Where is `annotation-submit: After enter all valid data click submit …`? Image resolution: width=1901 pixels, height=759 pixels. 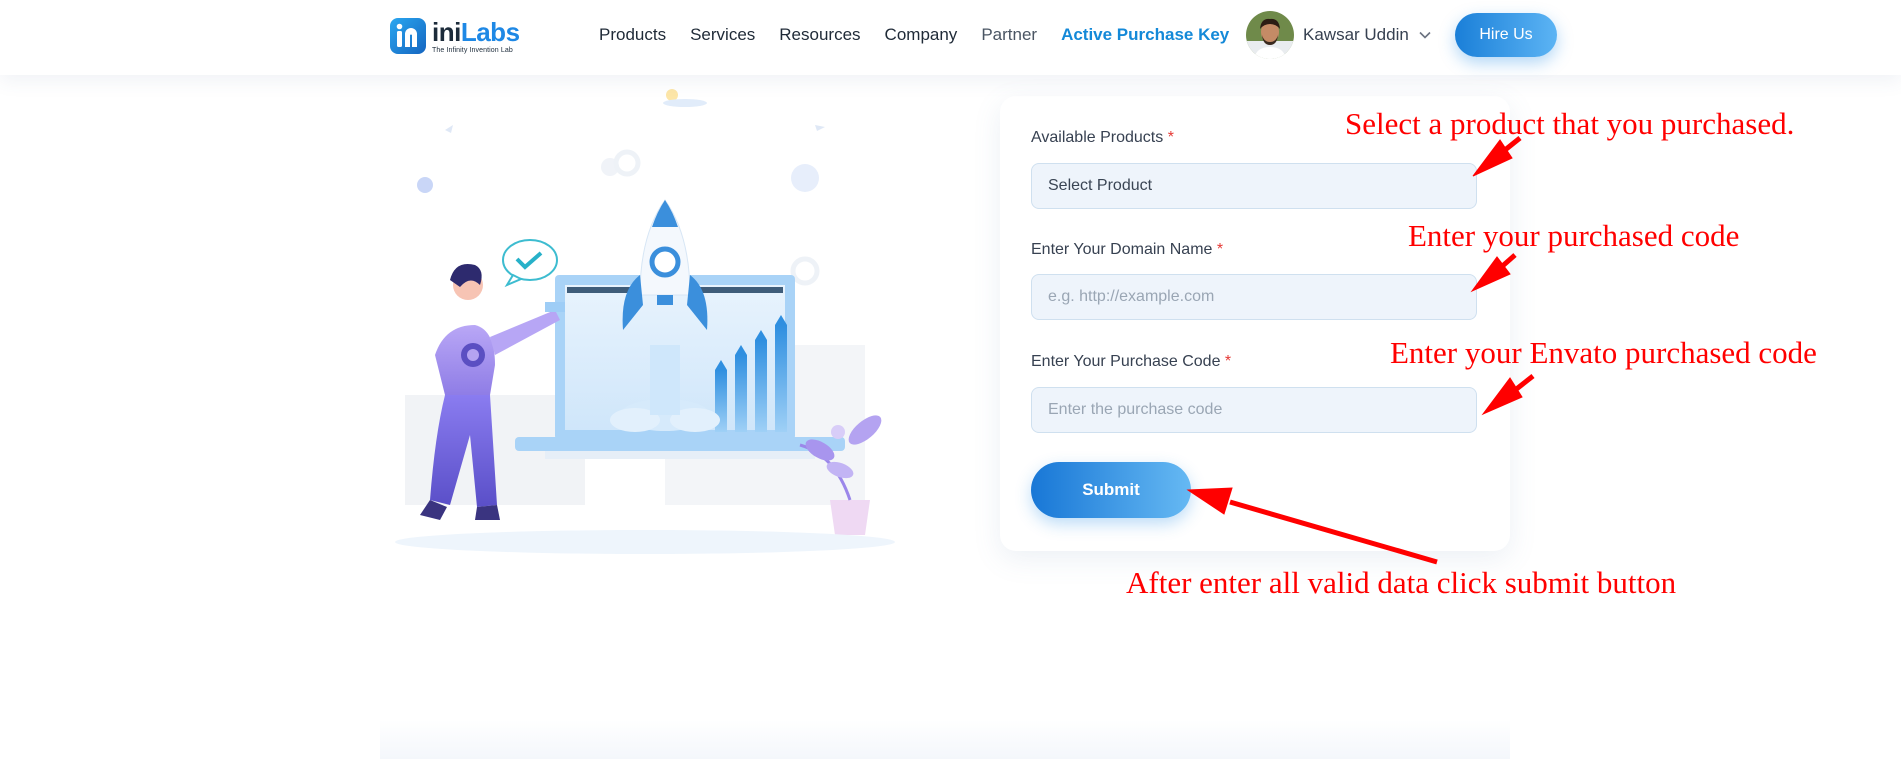 annotation-submit: After enter all valid data click submit … is located at coordinates (1401, 582).